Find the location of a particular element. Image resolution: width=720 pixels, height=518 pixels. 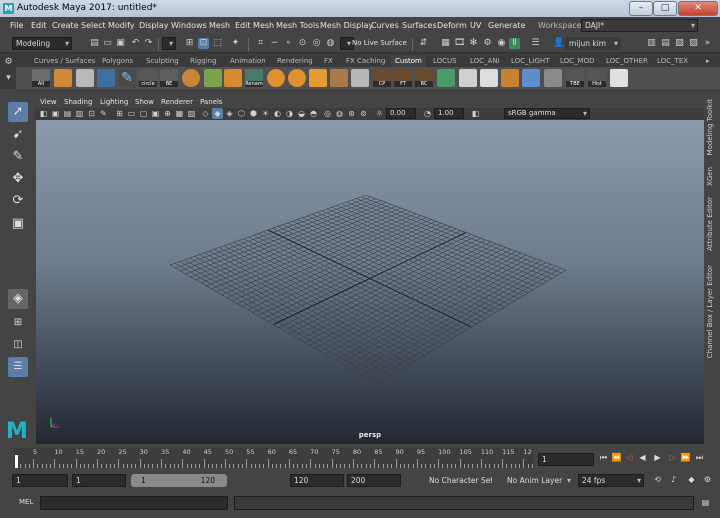

camera-attributes-icon: ▣ is located at coordinates (55, 113).